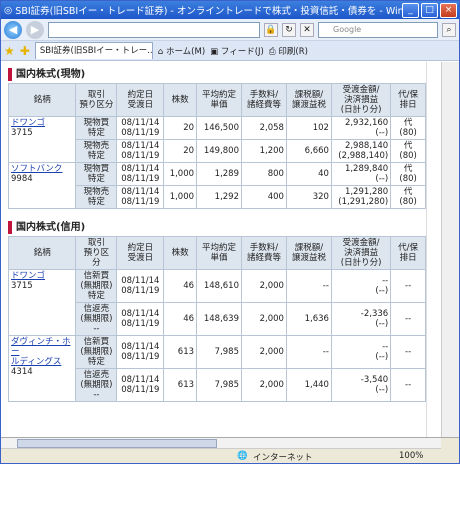 This screenshot has width=460, height=530. What do you see at coordinates (117, 443) in the screenshot?
I see `scrollbar-thumb` at bounding box center [117, 443].